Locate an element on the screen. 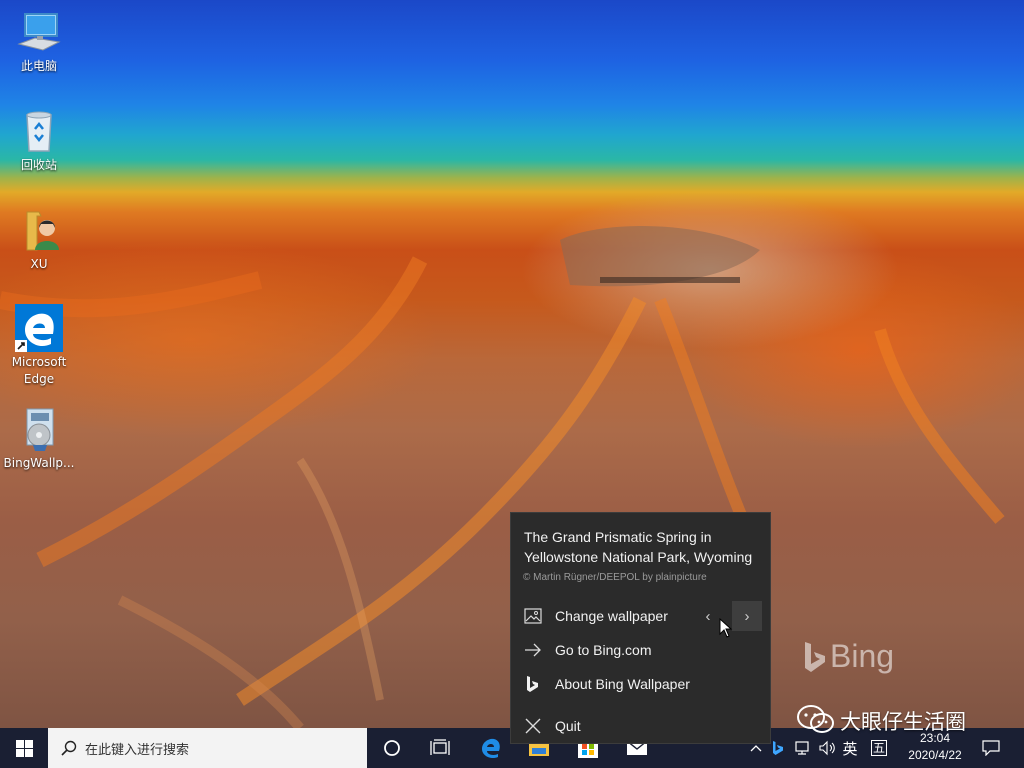 This screenshot has height=768, width=1024. search-placeholder: 在此键入进行搜索 is located at coordinates (137, 750).